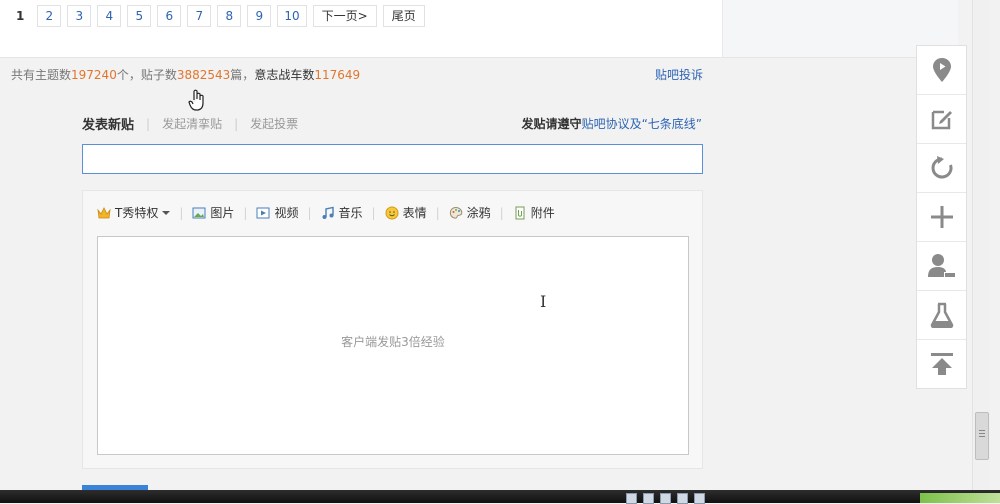  What do you see at coordinates (79, 16) in the screenshot?
I see `page-3: 3` at bounding box center [79, 16].